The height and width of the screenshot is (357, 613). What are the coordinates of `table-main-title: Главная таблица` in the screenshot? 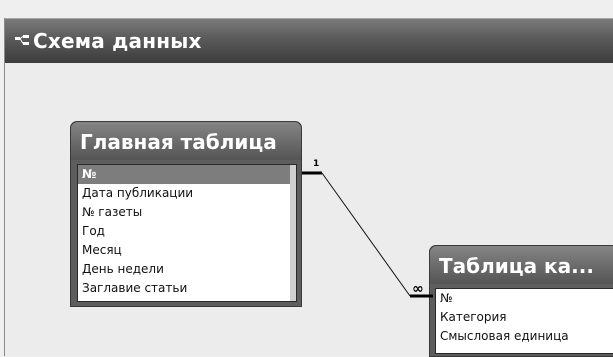 It's located at (186, 141).